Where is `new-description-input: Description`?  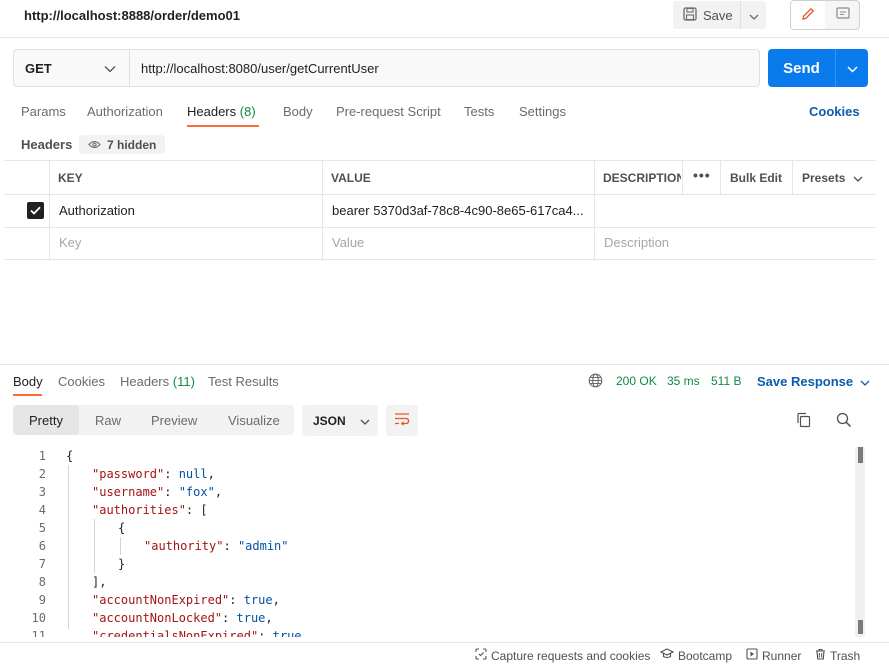 new-description-input: Description is located at coordinates (636, 242).